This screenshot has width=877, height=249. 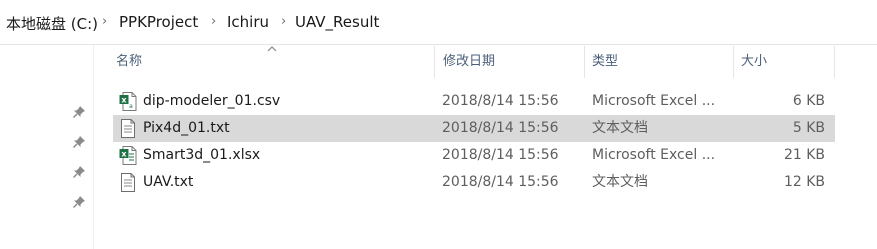 What do you see at coordinates (128, 101) in the screenshot?
I see `excel-csv-icon: x a` at bounding box center [128, 101].